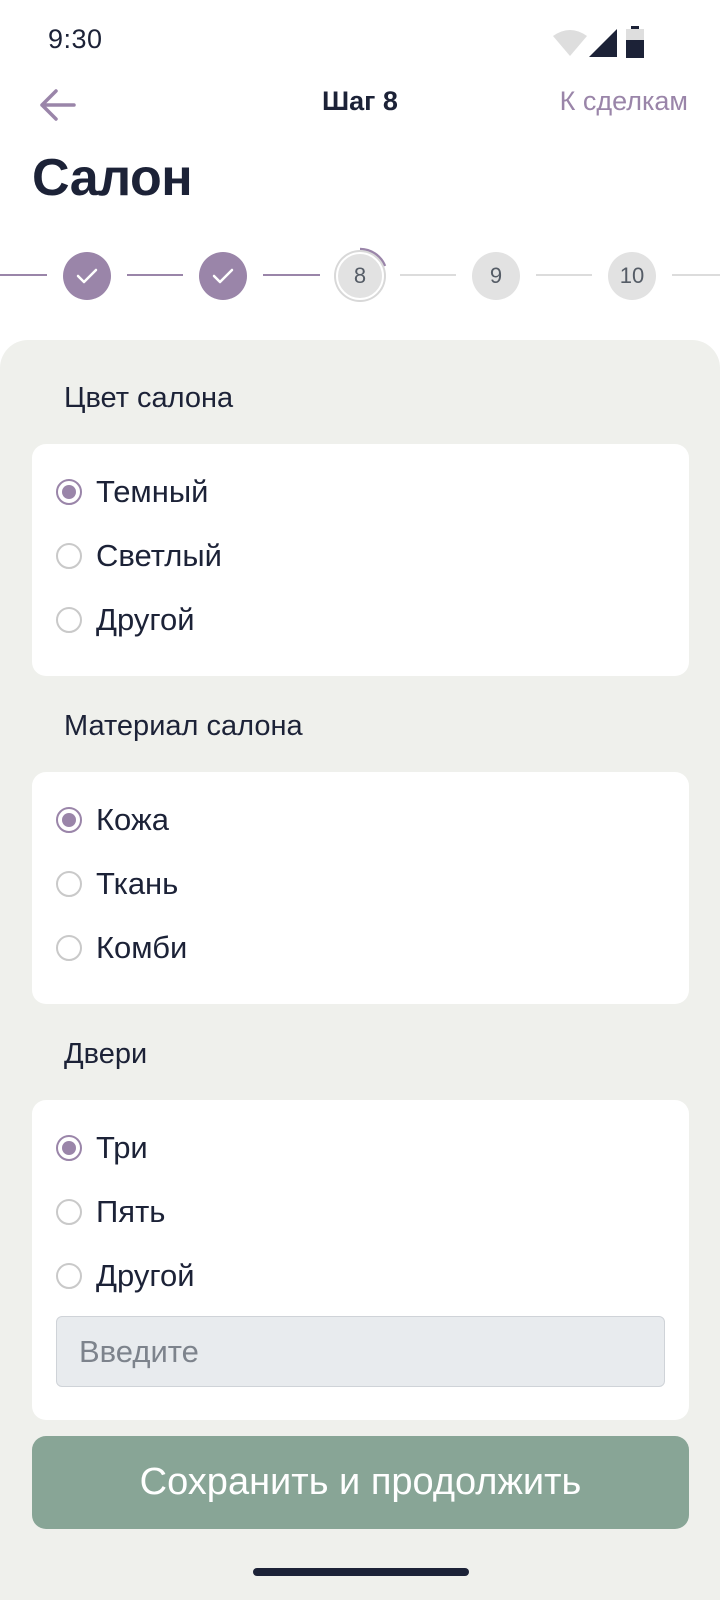 This screenshot has width=720, height=1600. Describe the element at coordinates (142, 947) in the screenshot. I see `radio-label: Комби` at that location.